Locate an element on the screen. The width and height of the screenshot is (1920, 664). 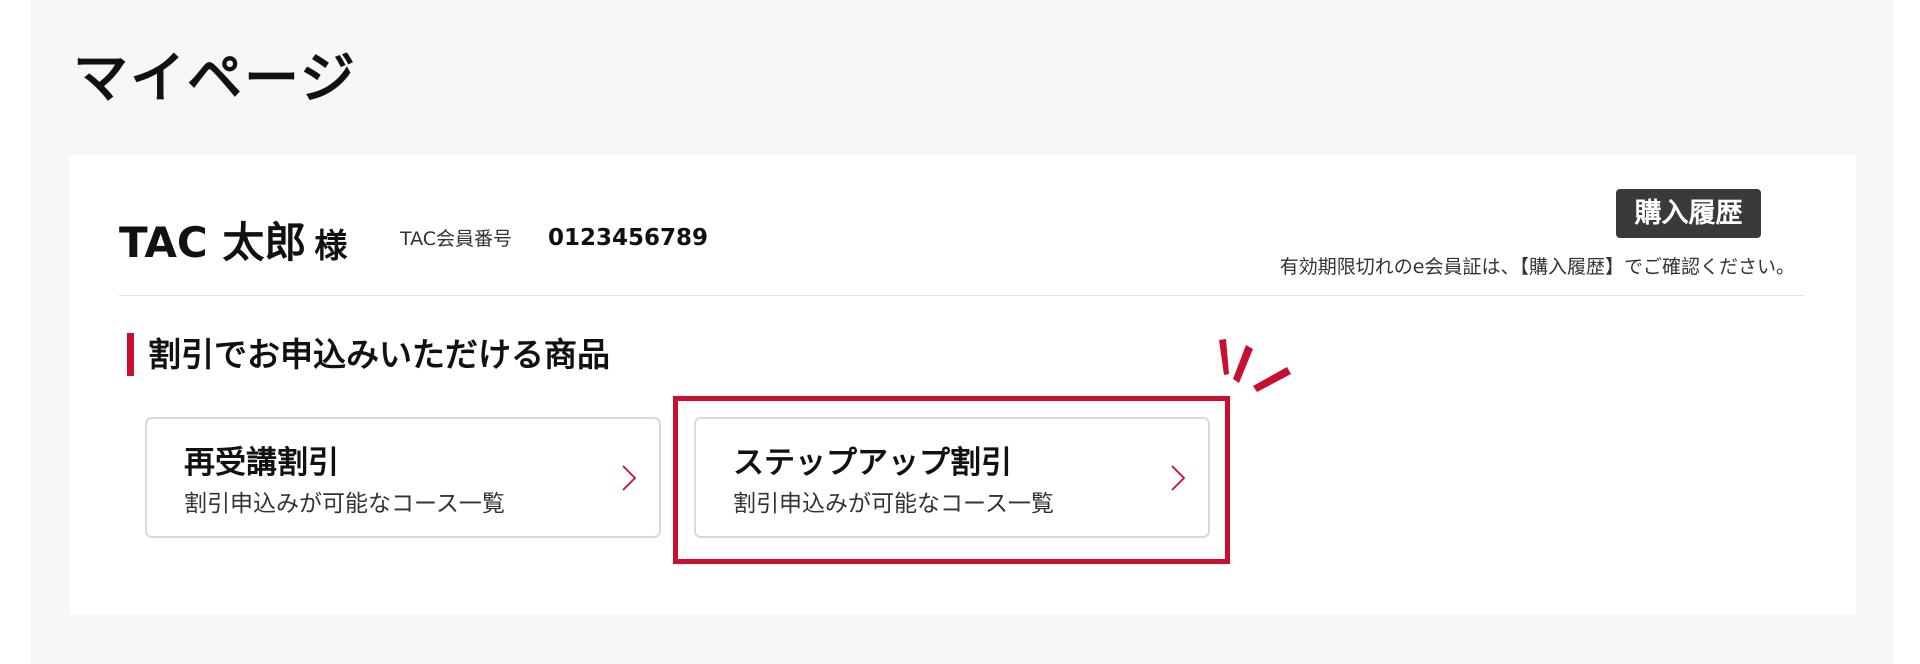
user-honorific: 様 is located at coordinates (331, 245).